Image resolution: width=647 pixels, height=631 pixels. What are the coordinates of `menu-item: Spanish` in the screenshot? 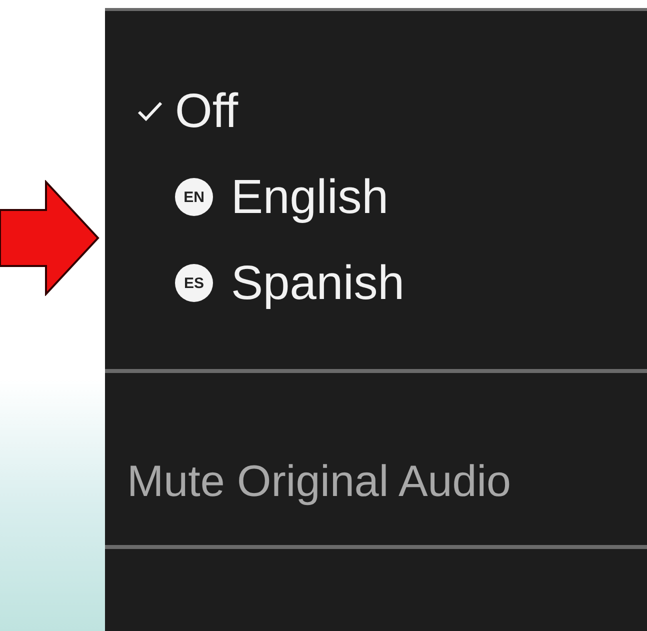 It's located at (317, 283).